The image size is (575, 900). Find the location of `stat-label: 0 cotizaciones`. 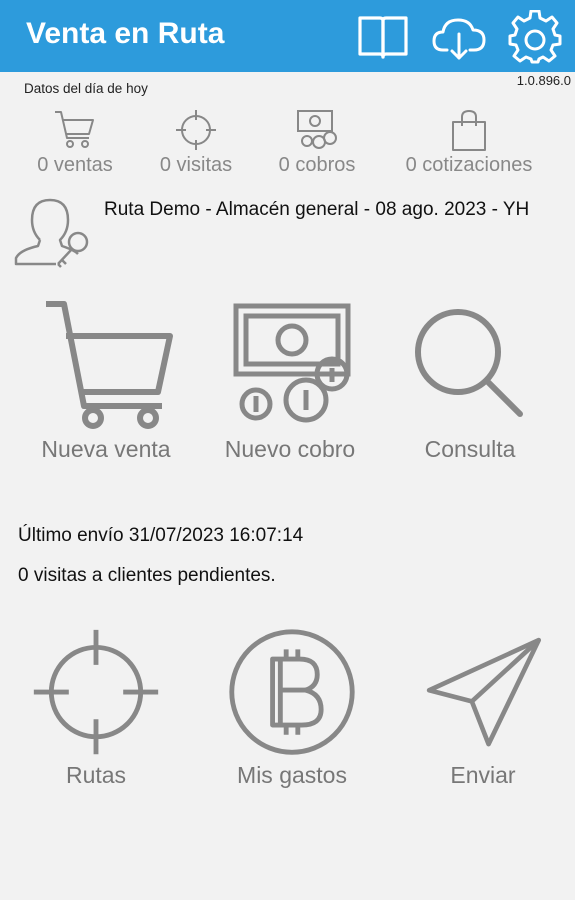

stat-label: 0 cotizaciones is located at coordinates (469, 165).